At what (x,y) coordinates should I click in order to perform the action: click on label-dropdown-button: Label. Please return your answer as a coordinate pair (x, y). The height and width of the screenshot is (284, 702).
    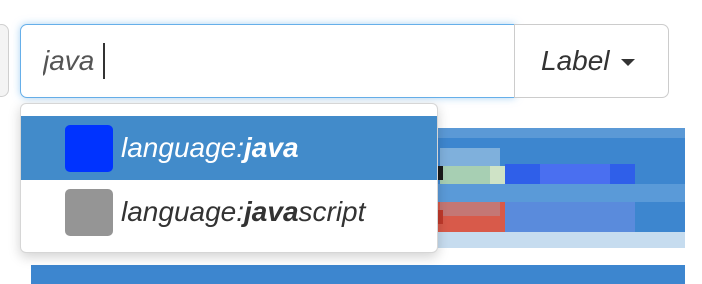
    Looking at the image, I should click on (591, 61).